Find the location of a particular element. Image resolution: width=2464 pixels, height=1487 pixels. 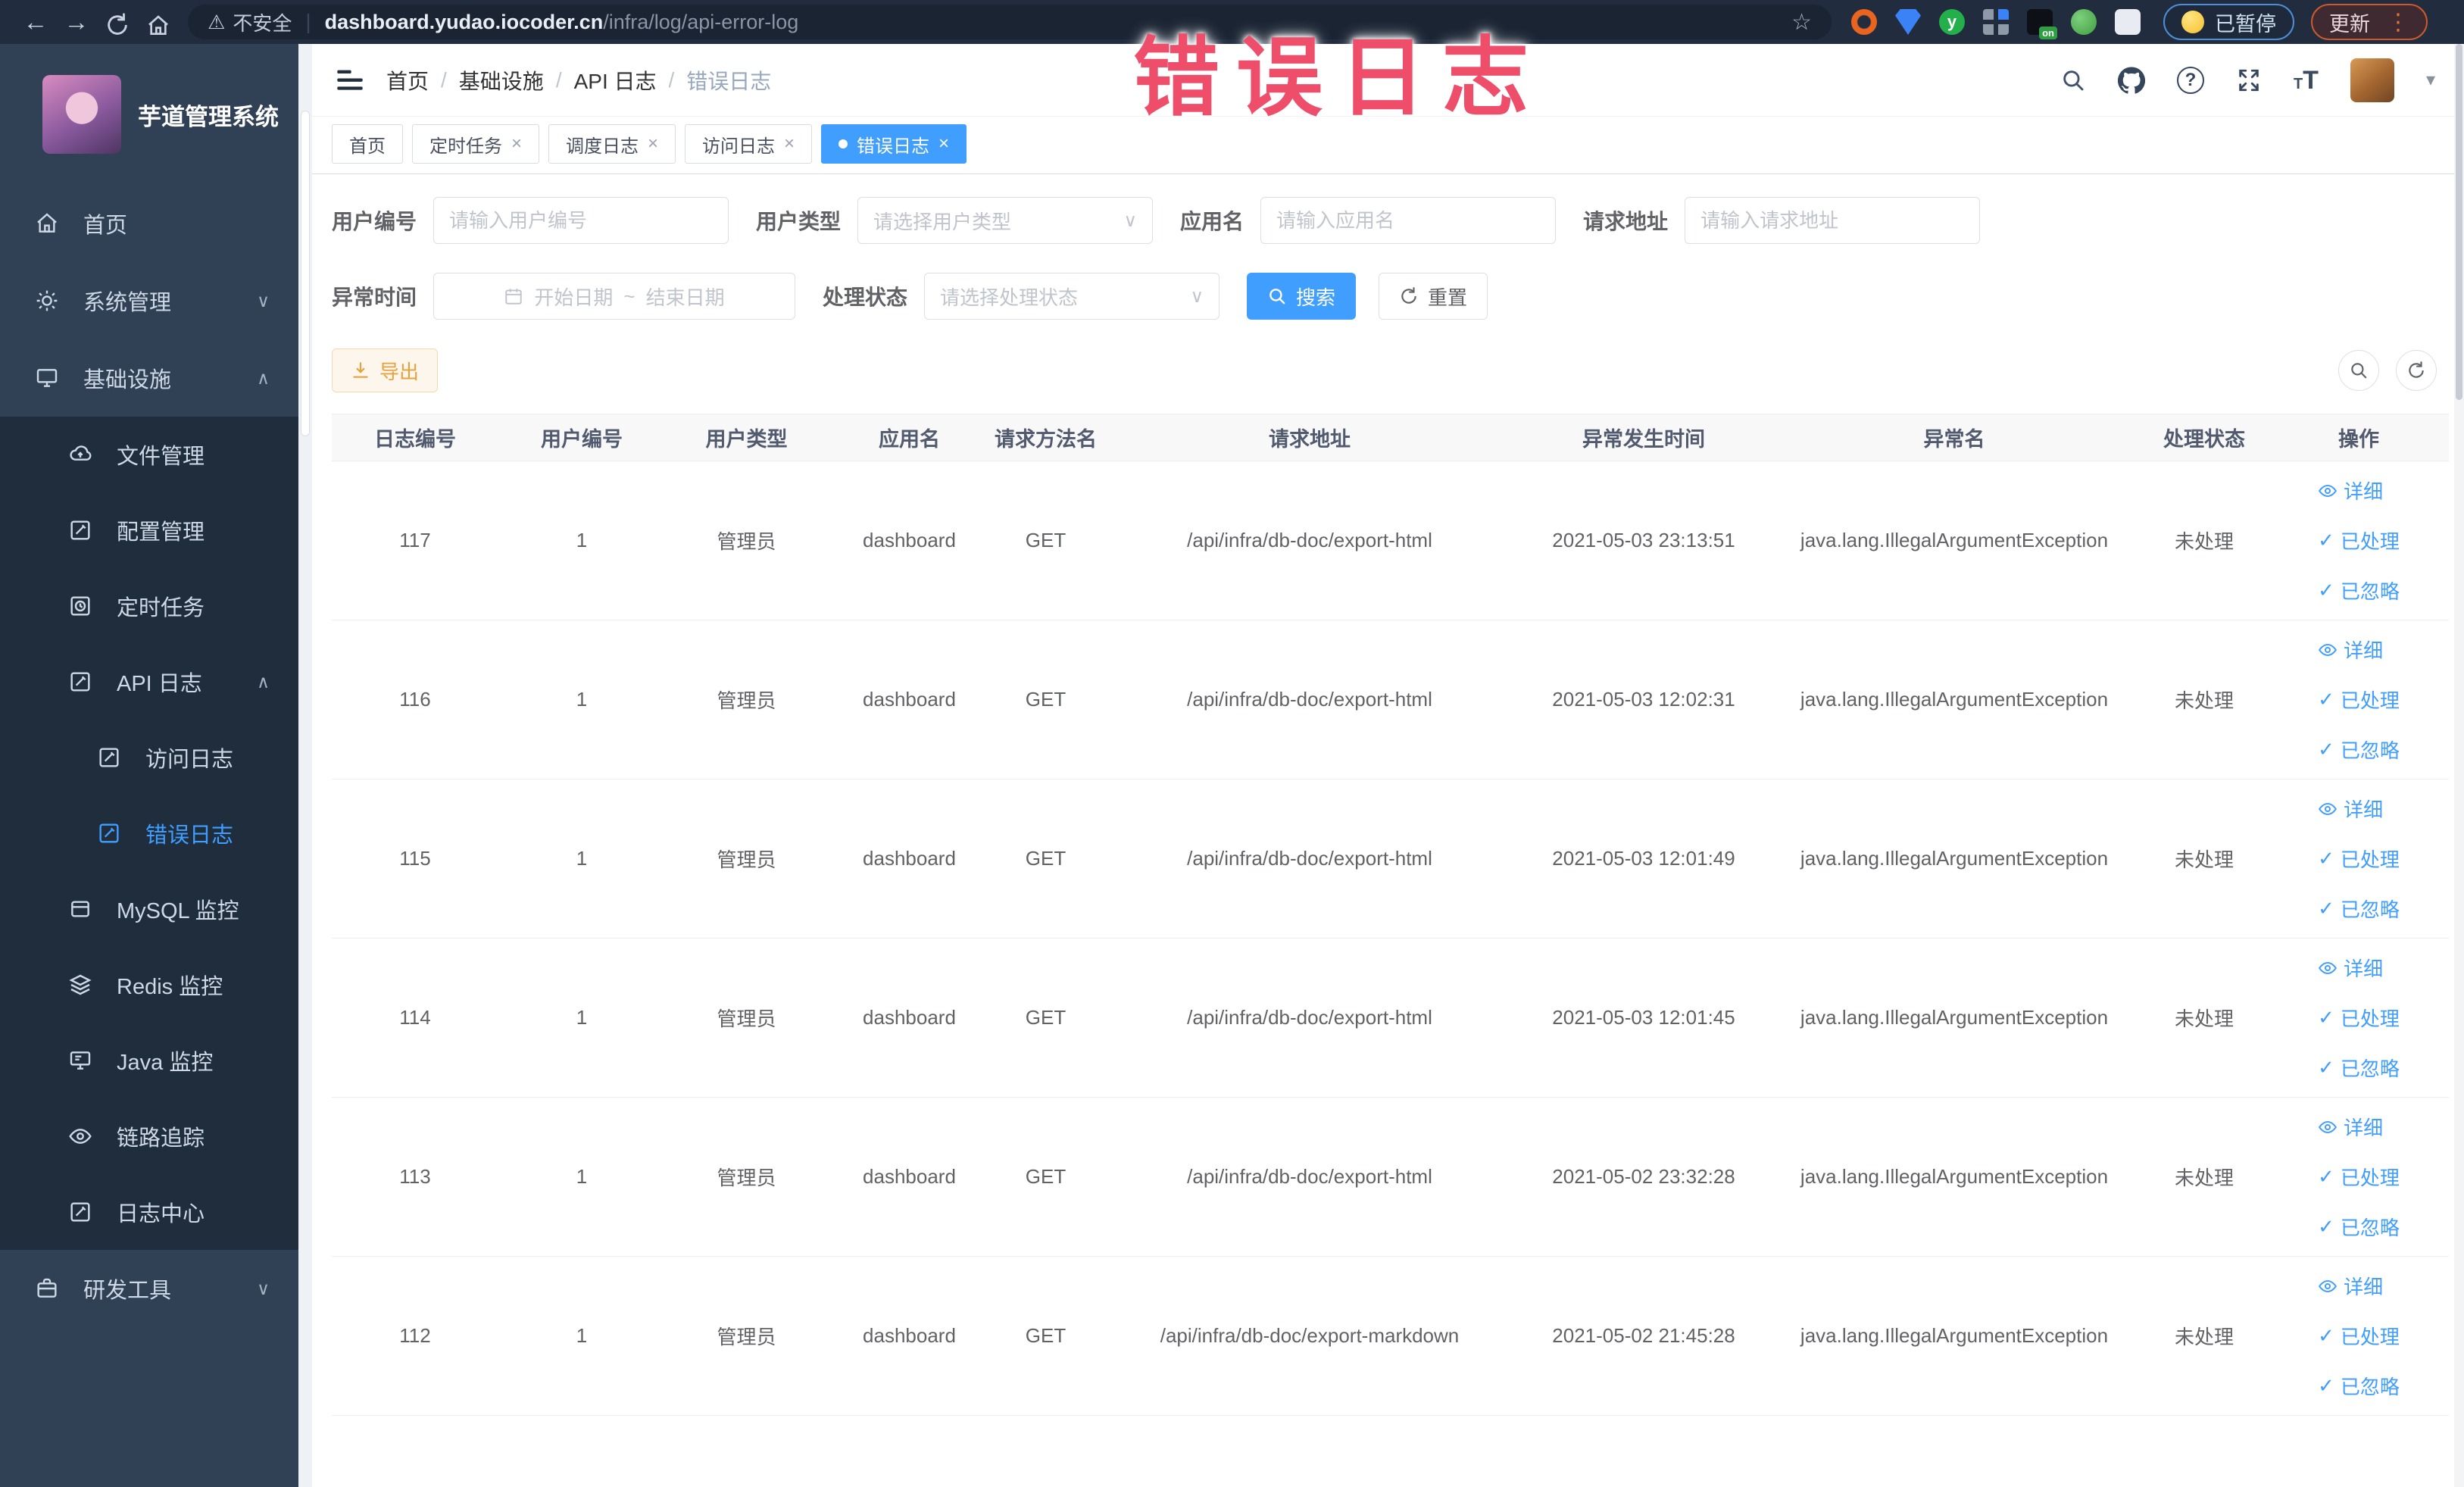

reset-button: 重置 is located at coordinates (1433, 296).